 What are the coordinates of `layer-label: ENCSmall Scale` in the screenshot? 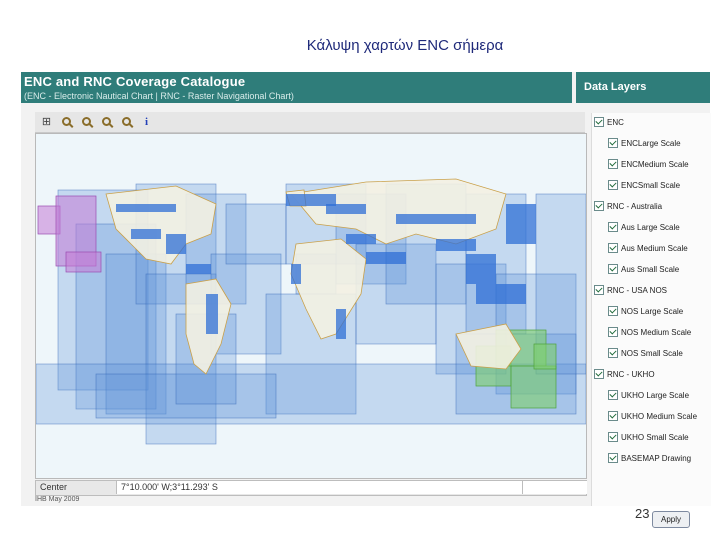 It's located at (651, 185).